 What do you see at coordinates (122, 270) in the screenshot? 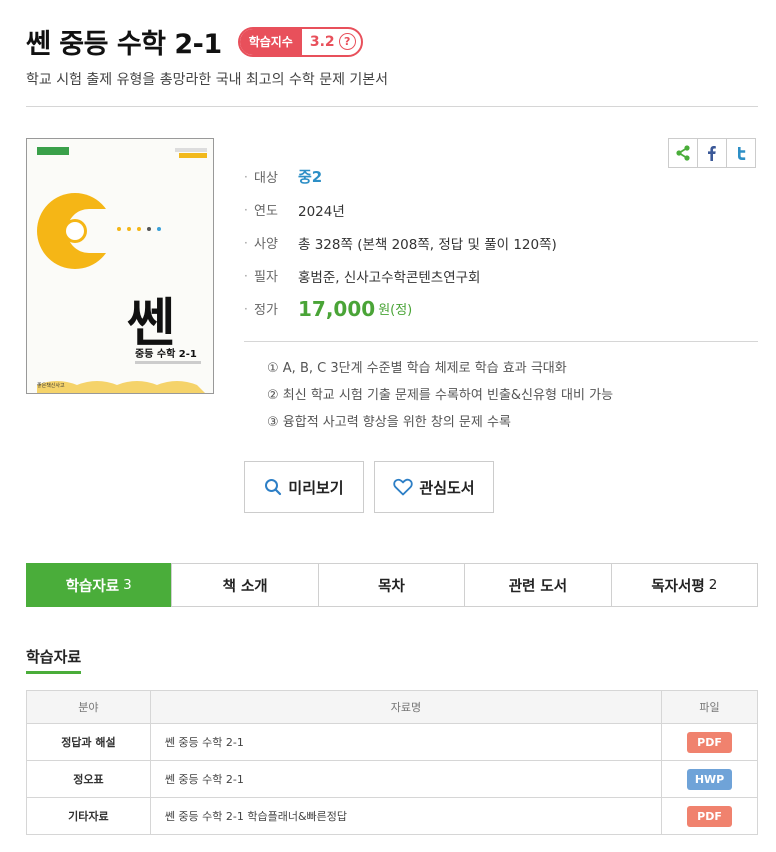
I see `cover-art: 쎈 중등 수학 2-1 좋은책신사고` at bounding box center [122, 270].